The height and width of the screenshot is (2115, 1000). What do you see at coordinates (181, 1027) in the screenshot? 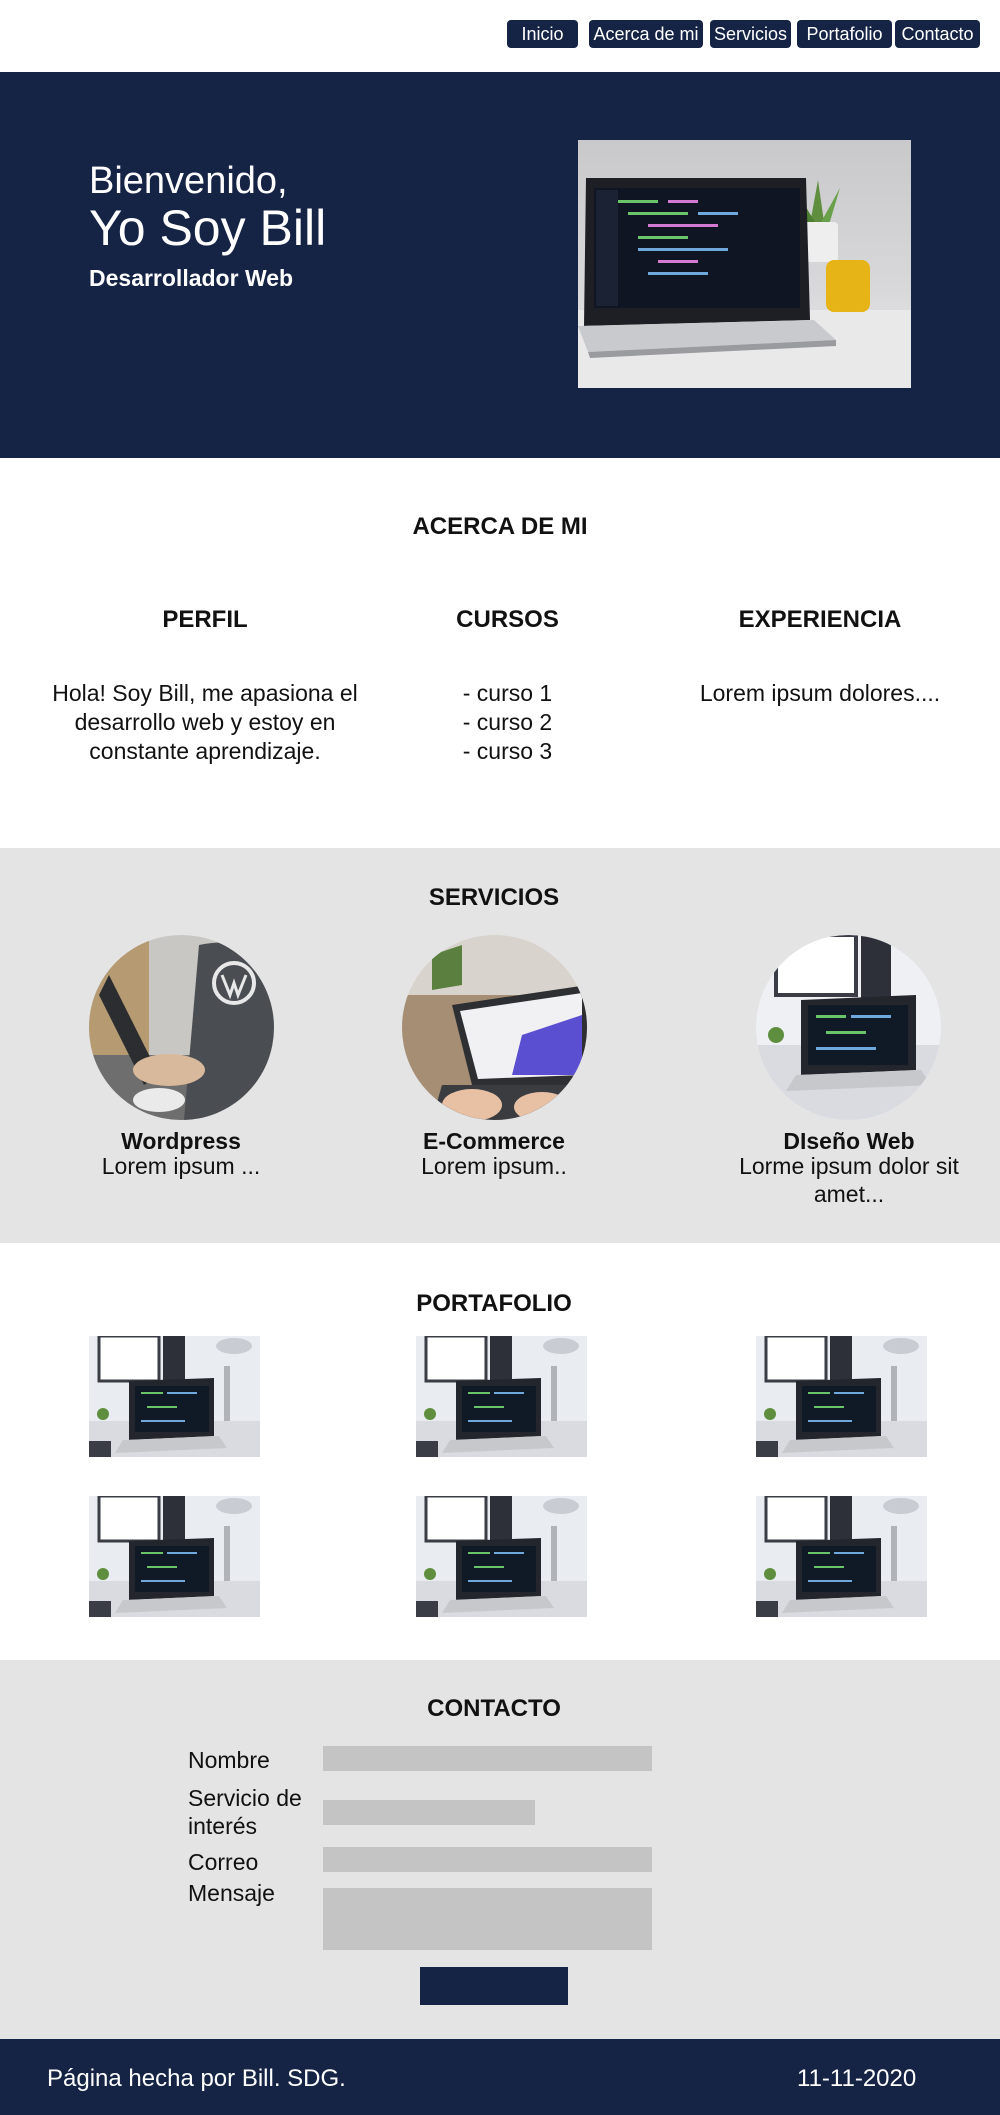
I see `wordpress-image` at bounding box center [181, 1027].